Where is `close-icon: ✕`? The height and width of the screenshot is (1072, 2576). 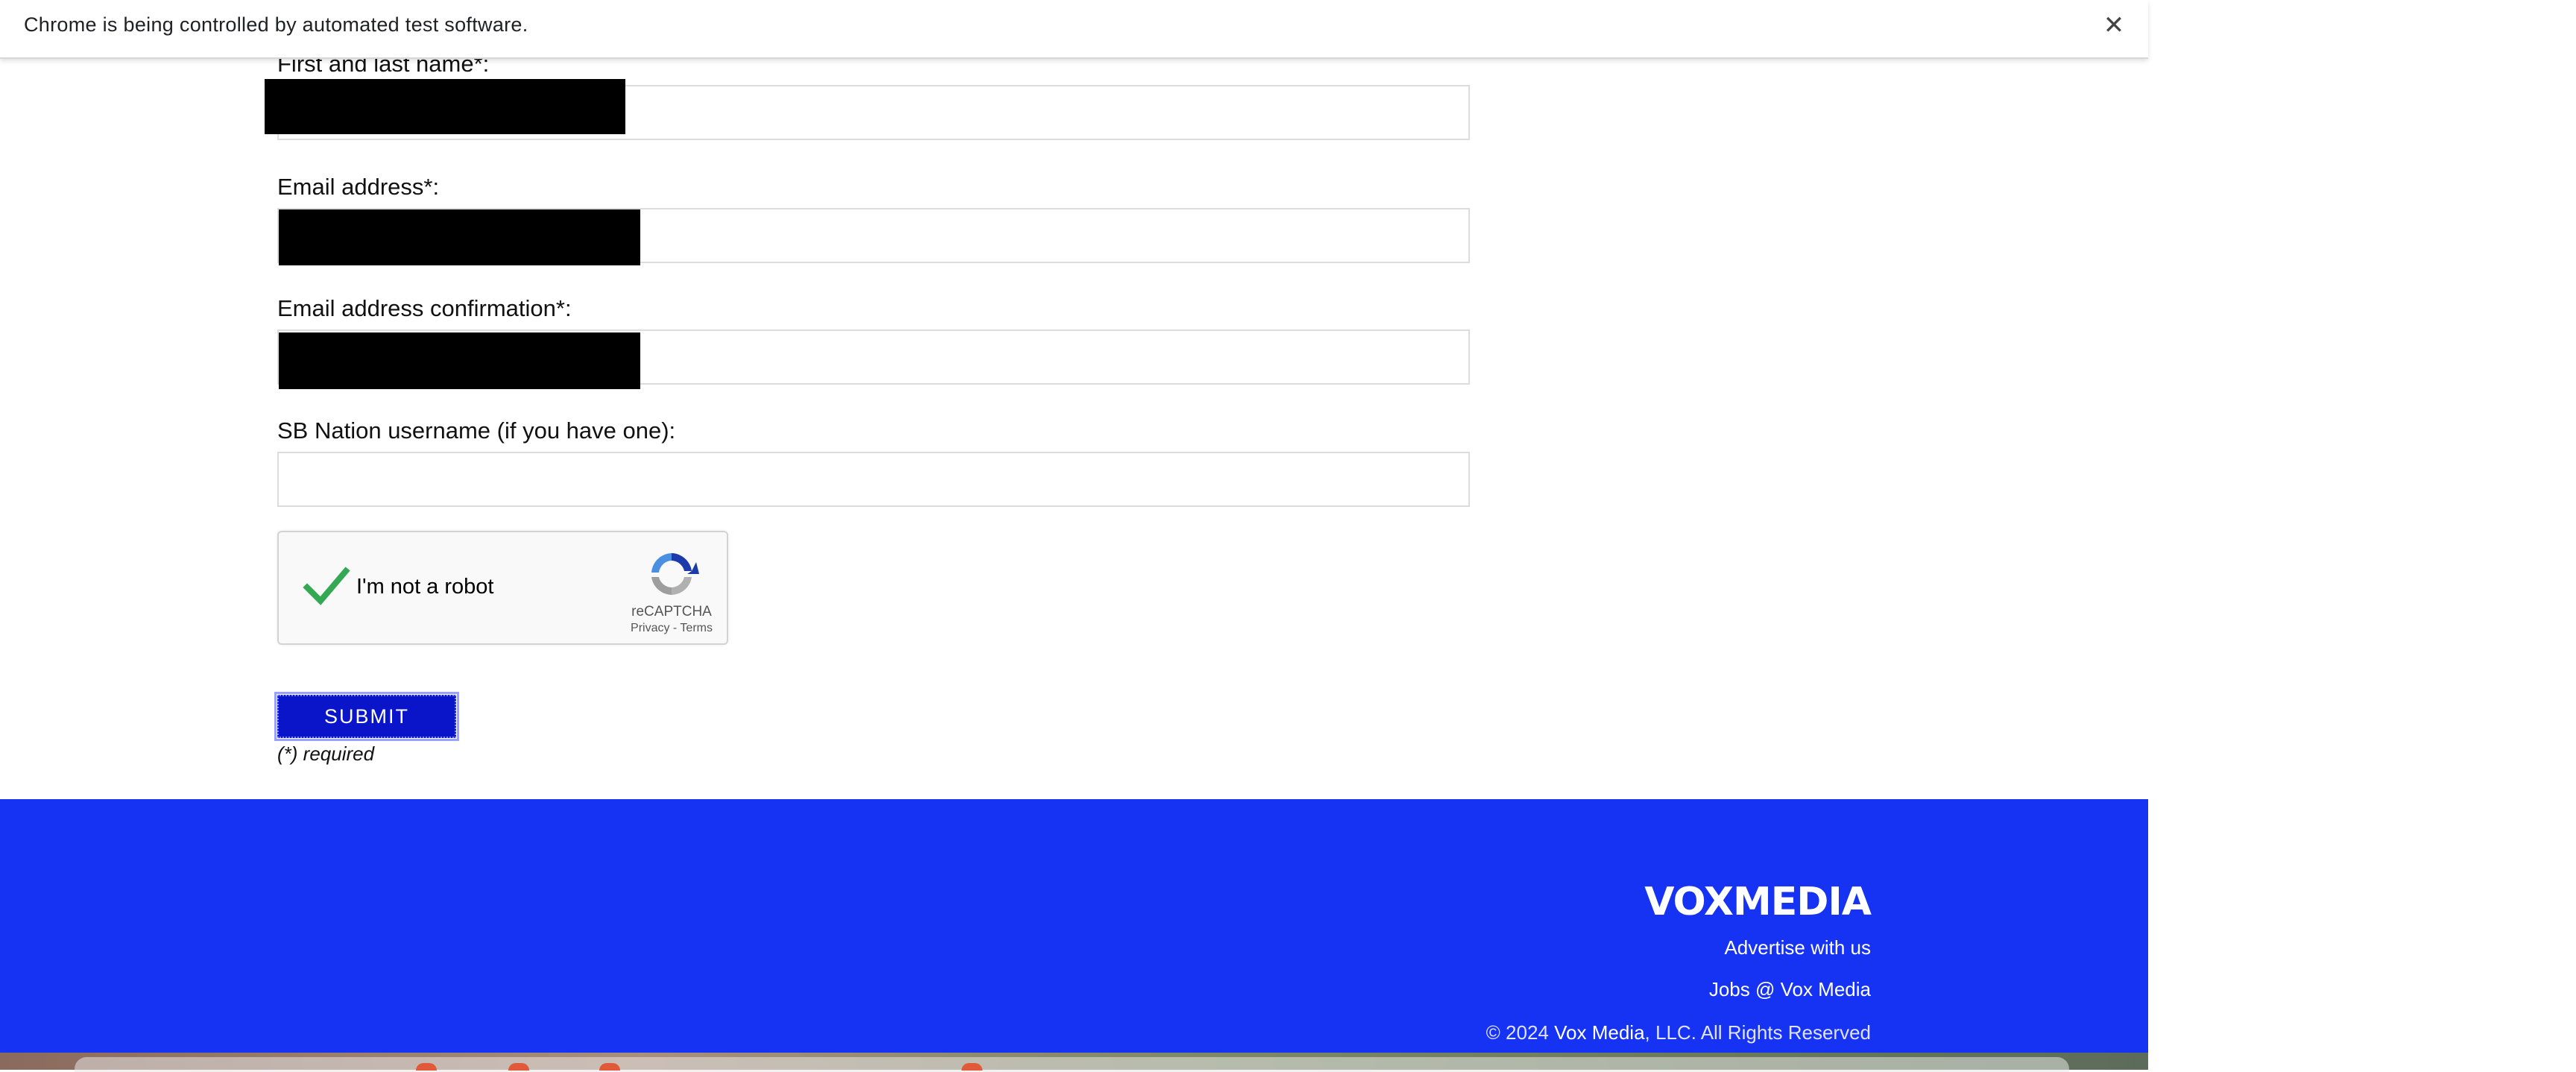 close-icon: ✕ is located at coordinates (2113, 25).